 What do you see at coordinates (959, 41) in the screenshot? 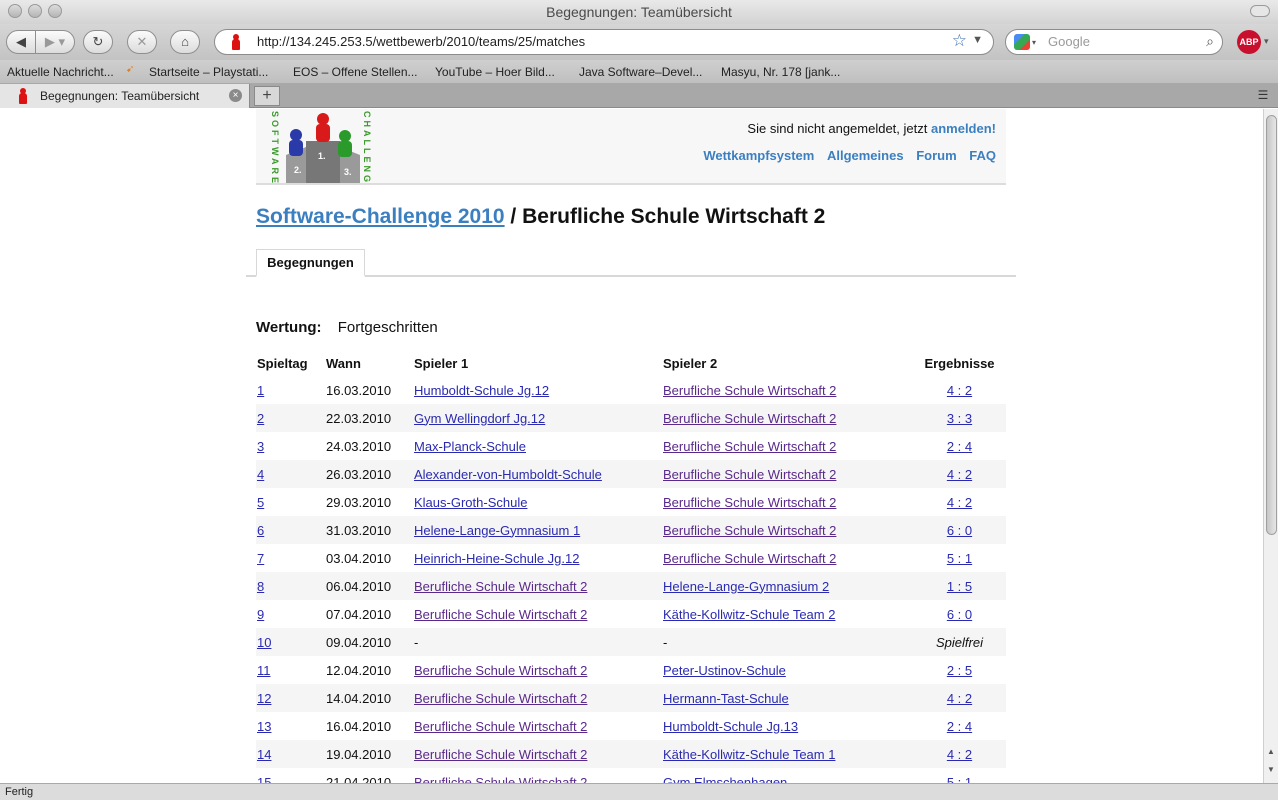
I see `bookmark-star-icon: ☆` at bounding box center [959, 41].